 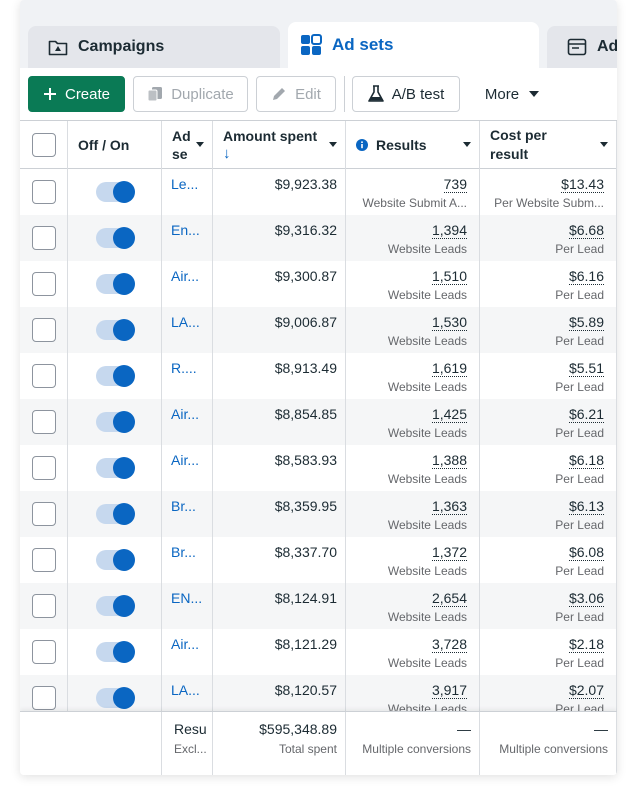 What do you see at coordinates (512, 94) in the screenshot?
I see `more-dropdown: More` at bounding box center [512, 94].